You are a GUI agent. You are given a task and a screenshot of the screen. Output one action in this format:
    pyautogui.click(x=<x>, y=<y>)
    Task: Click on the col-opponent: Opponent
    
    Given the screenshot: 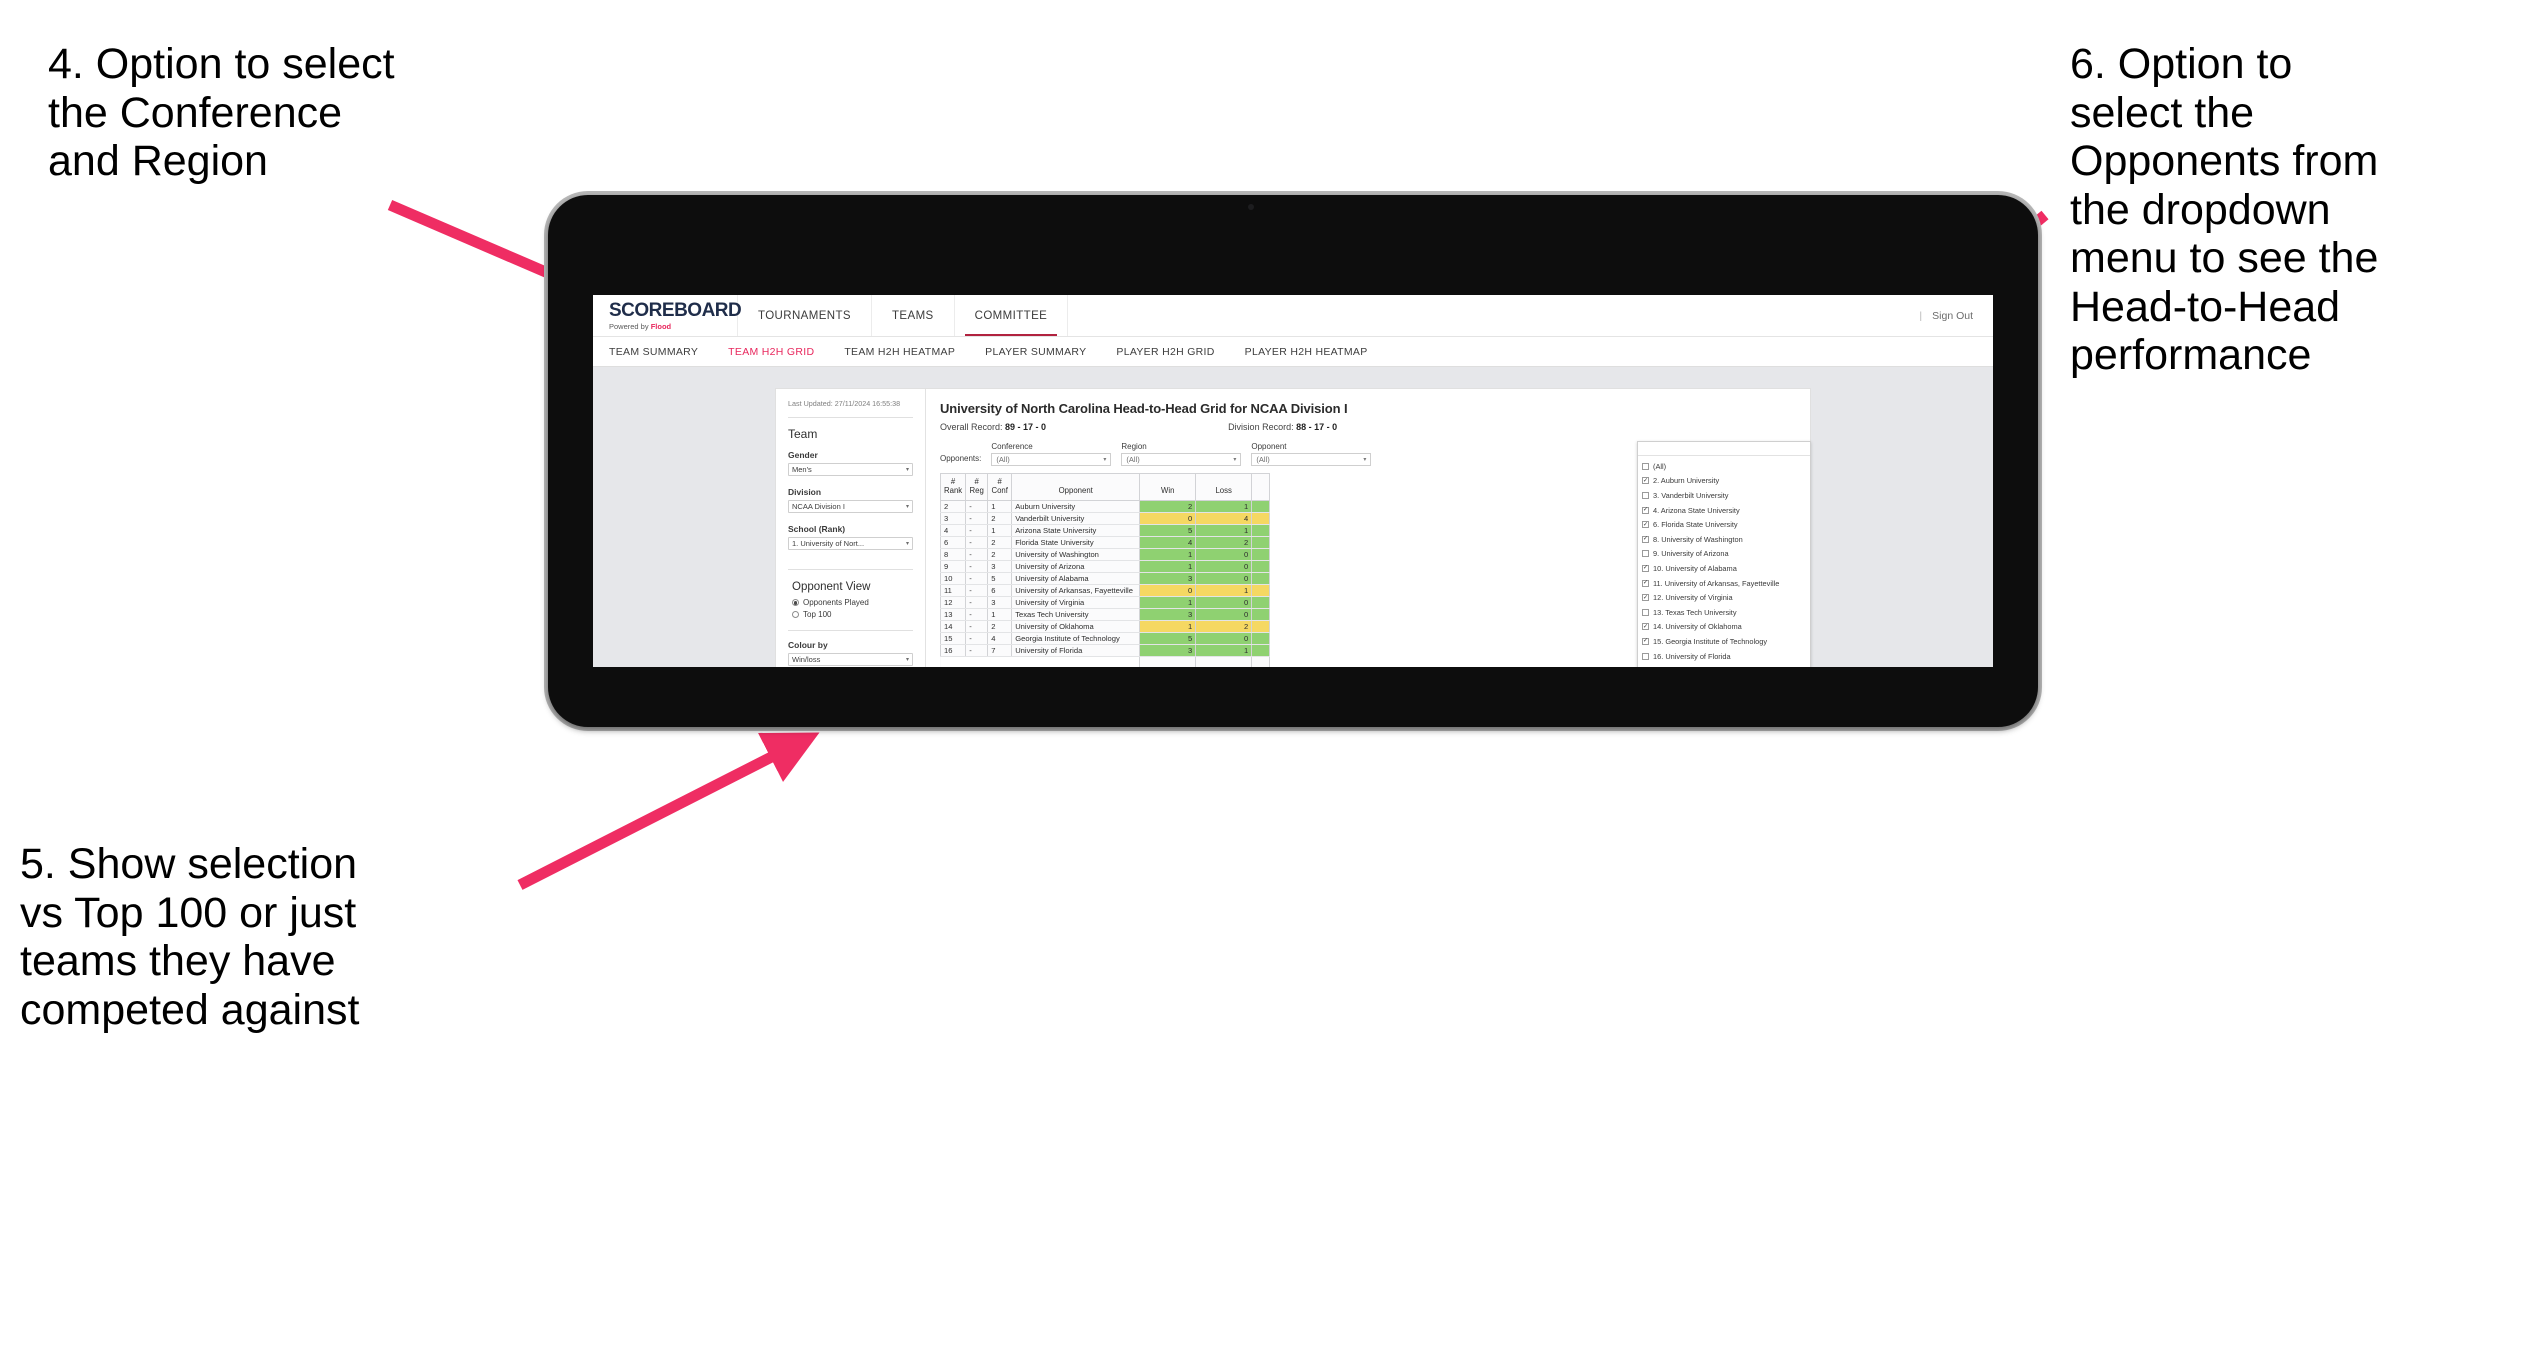 What is the action you would take?
    pyautogui.click(x=1076, y=487)
    